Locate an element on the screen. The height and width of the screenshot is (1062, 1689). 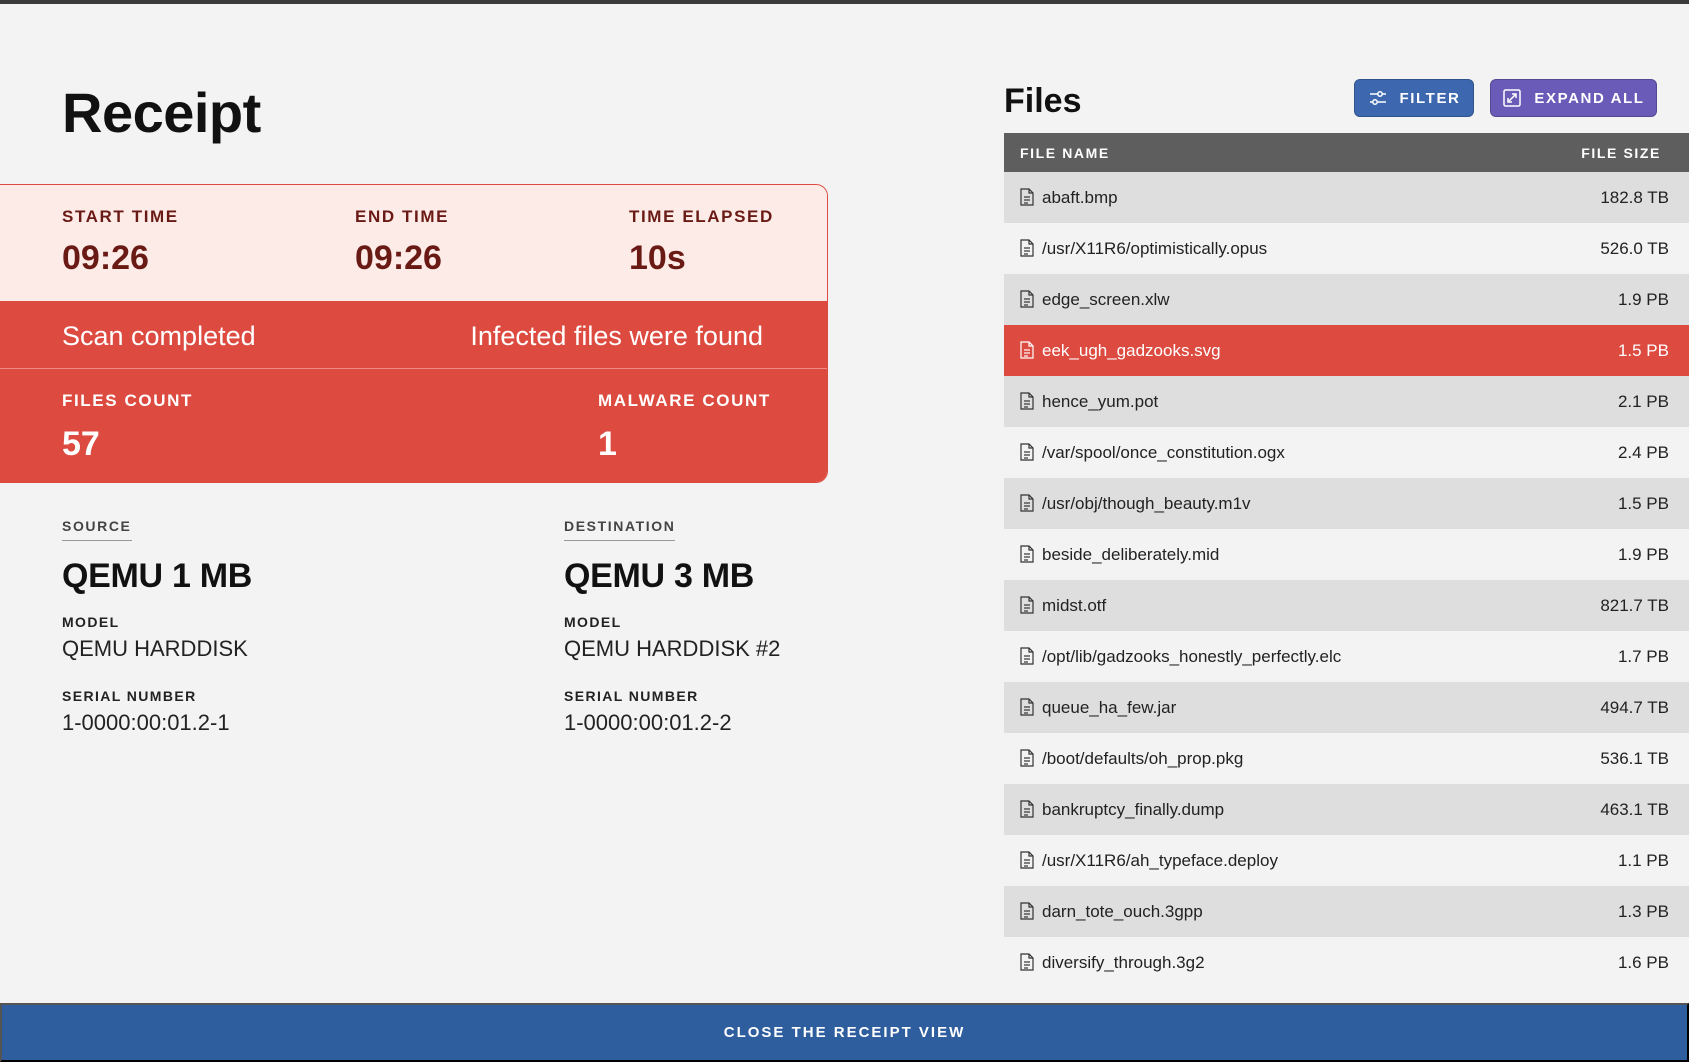
end-time-value: 09:26 is located at coordinates (398, 258).